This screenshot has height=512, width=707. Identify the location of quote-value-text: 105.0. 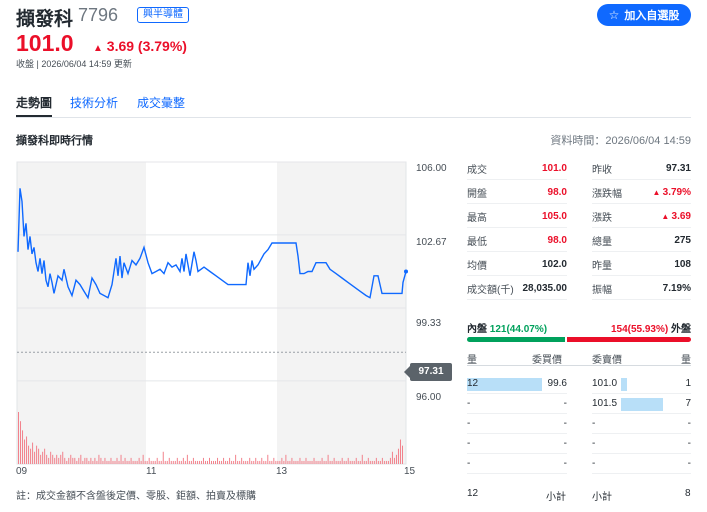
(554, 216).